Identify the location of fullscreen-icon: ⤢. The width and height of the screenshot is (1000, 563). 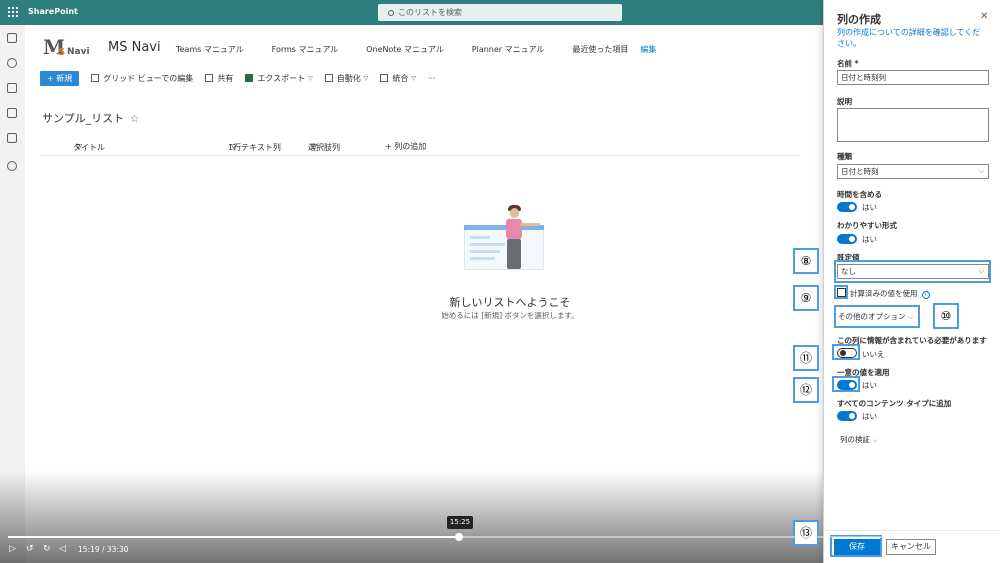
(986, 549).